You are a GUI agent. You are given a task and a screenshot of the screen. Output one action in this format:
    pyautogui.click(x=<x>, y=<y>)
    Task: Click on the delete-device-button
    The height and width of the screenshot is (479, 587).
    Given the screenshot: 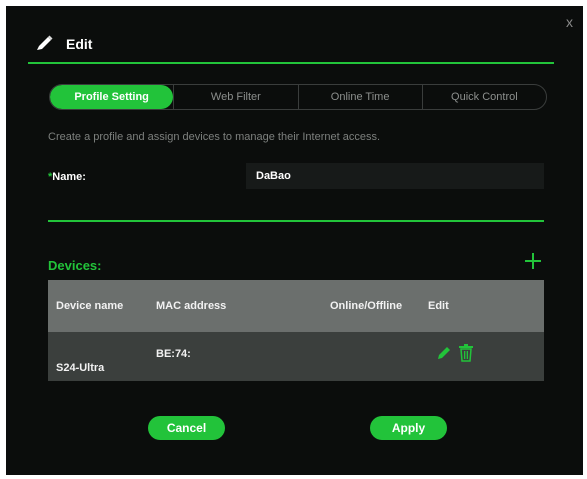 What is the action you would take?
    pyautogui.click(x=466, y=354)
    